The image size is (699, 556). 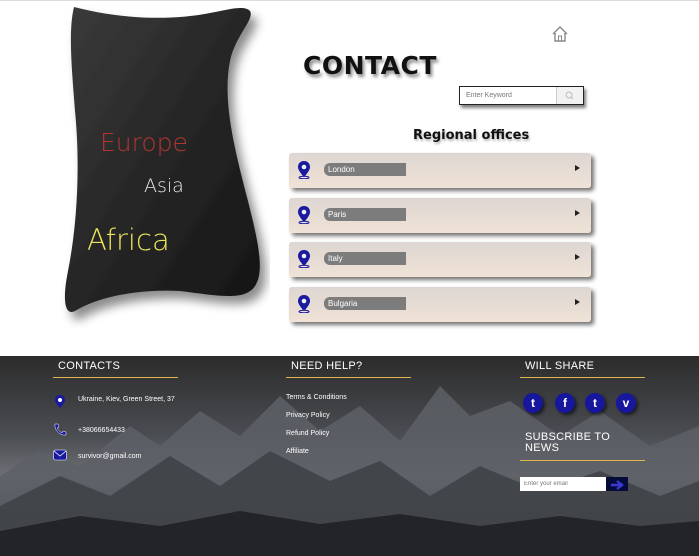 I want to click on page-title: CONTACT, so click(x=370, y=65).